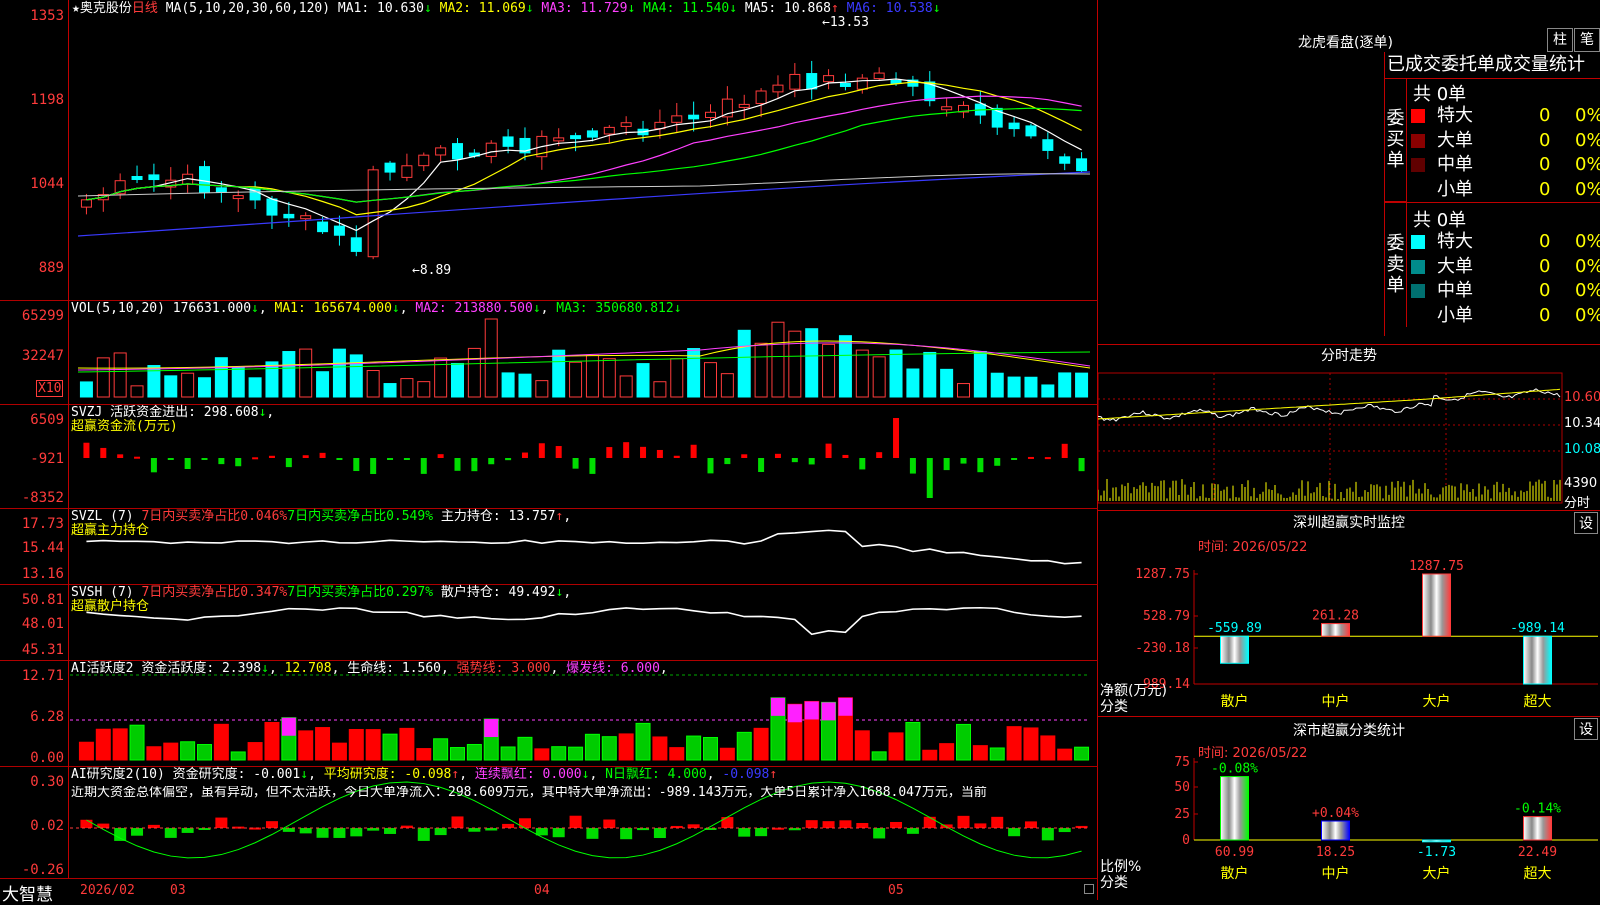 The image size is (1600, 905). I want to click on y-tick-label: 528.79, so click(1166, 616).